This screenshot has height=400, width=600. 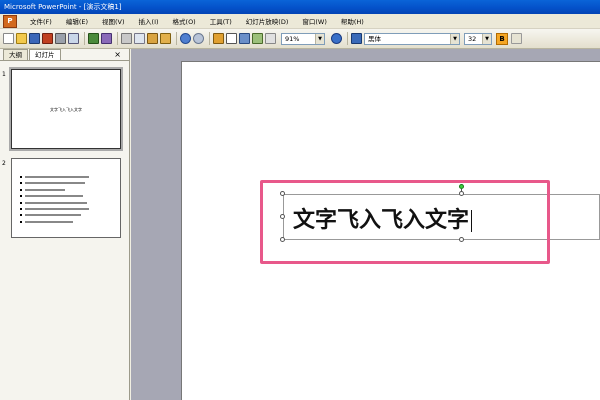 I want to click on font-size-select: 32 ▼, so click(x=478, y=38).